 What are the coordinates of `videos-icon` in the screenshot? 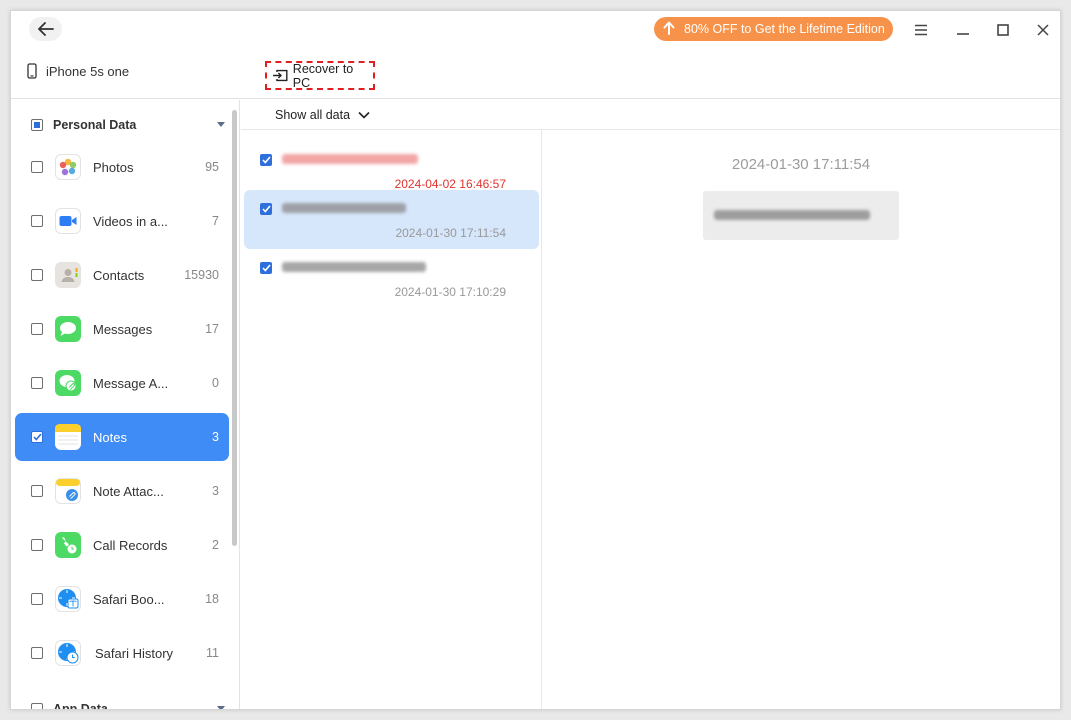 It's located at (68, 221).